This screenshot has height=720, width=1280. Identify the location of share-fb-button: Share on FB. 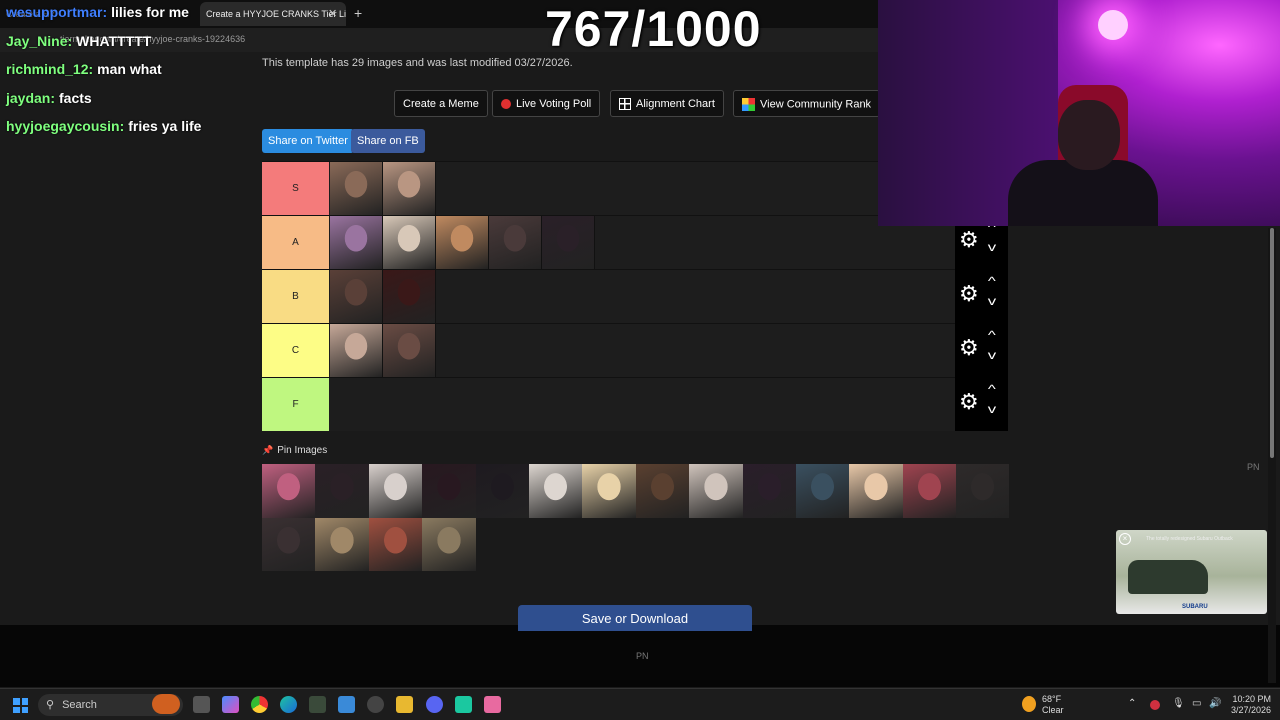
(388, 141).